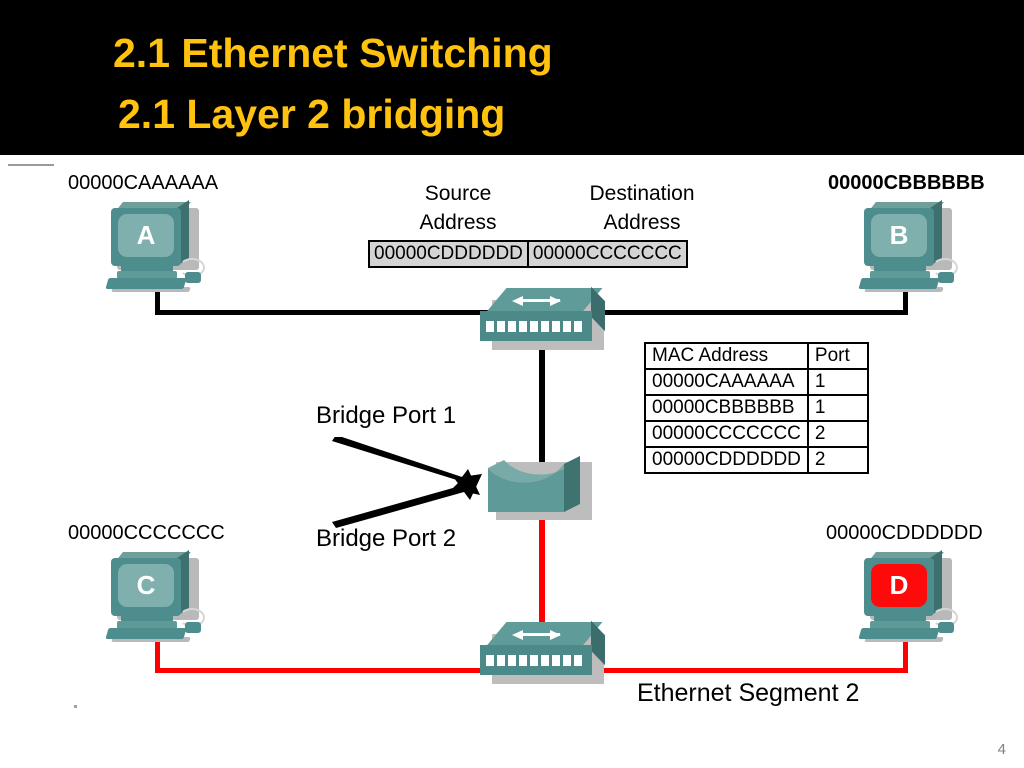  Describe the element at coordinates (458, 222) in the screenshot. I see `source-address-heading-line-2: Address` at that location.